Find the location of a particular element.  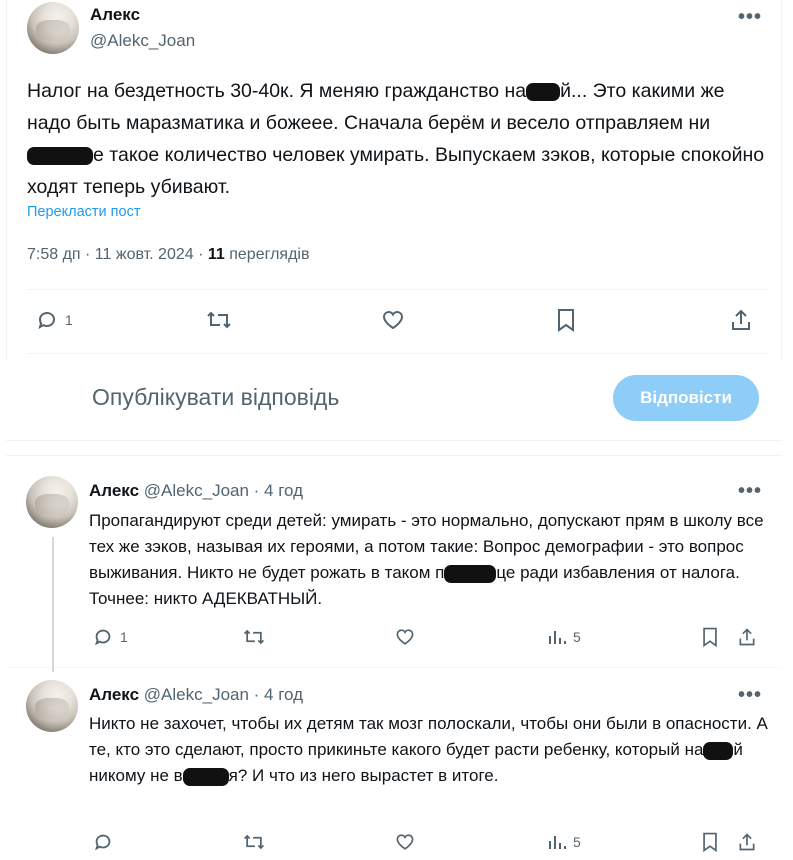

tweet-meta: 7:58 дп · 11 жовт. 2024 · 11 переглядів is located at coordinates (168, 255).